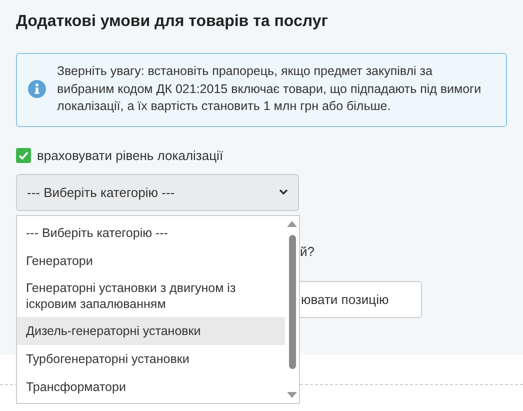 The image size is (523, 411). What do you see at coordinates (151, 233) in the screenshot?
I see `dropdown-option: --- Виберіть категорію ---` at bounding box center [151, 233].